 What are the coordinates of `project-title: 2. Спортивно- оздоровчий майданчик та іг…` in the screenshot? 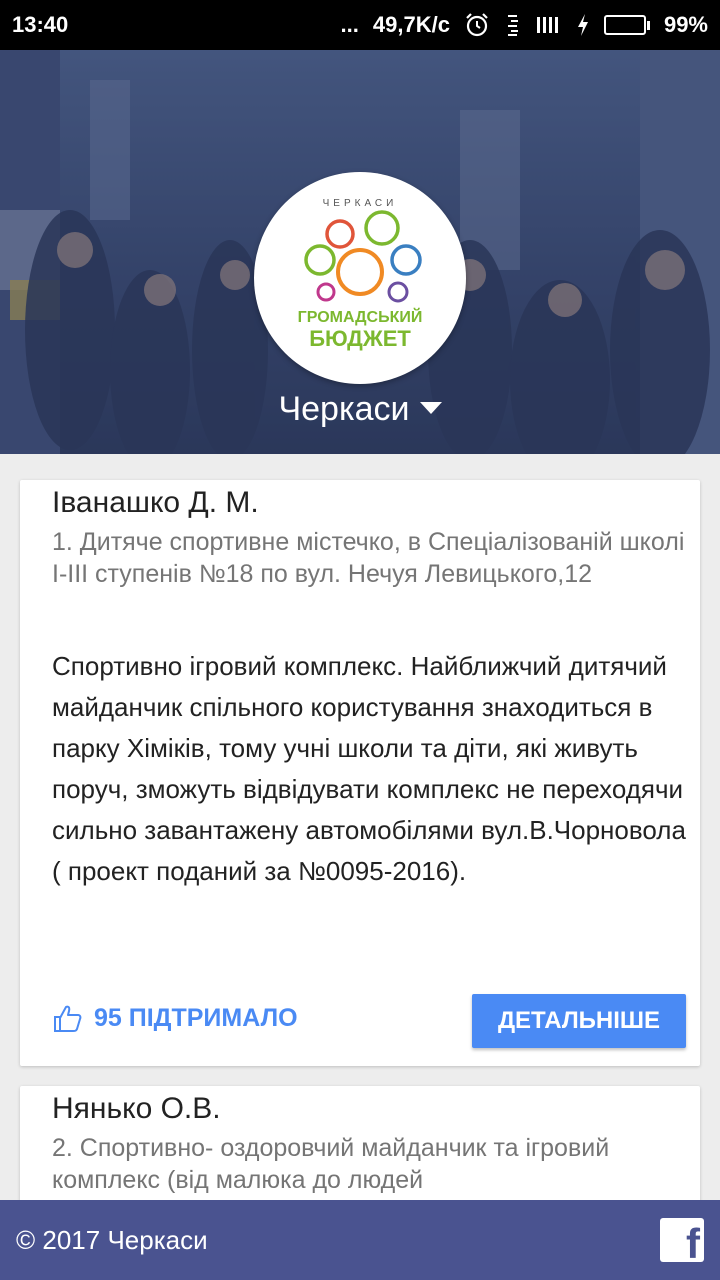 It's located at (331, 1164).